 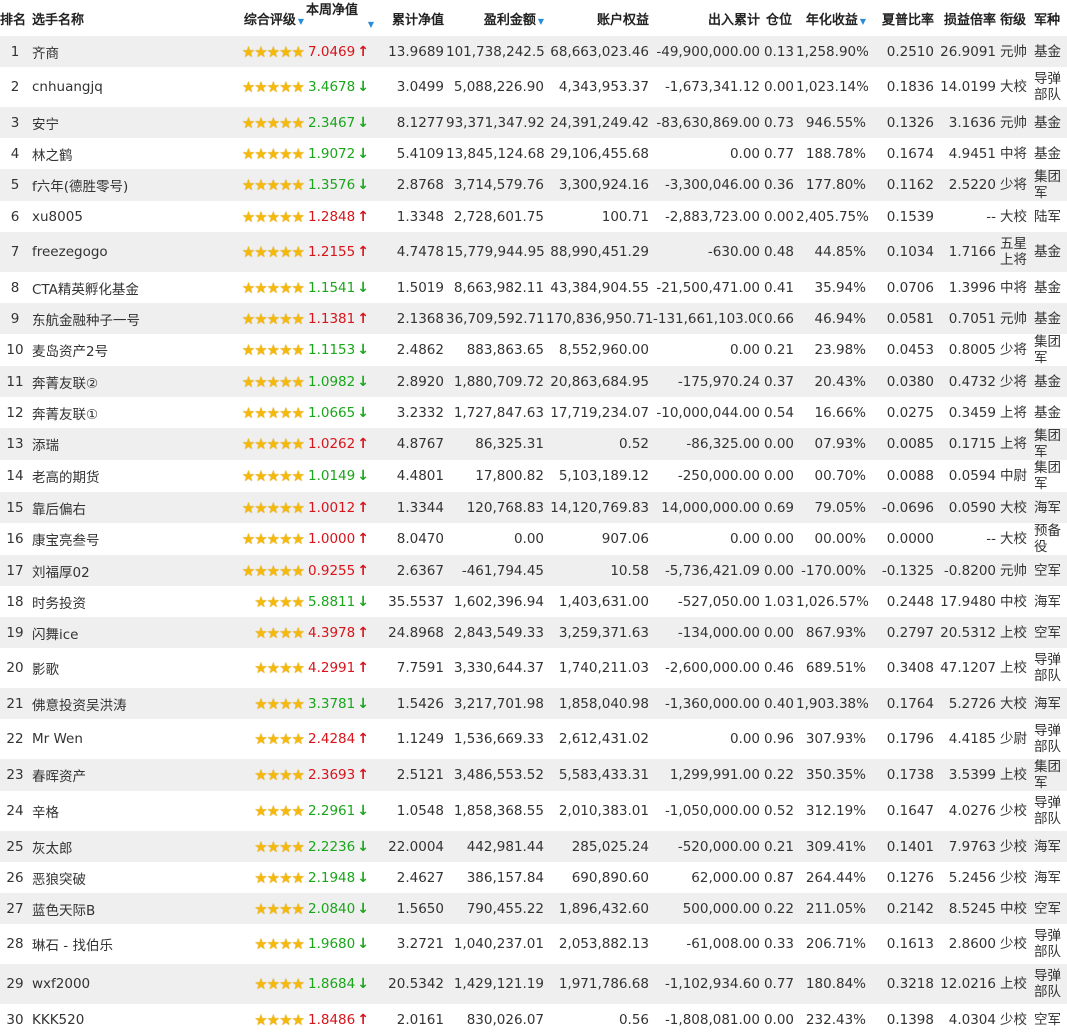 I want to click on player-name-link: 东航金融种子一号, so click(x=124, y=318).